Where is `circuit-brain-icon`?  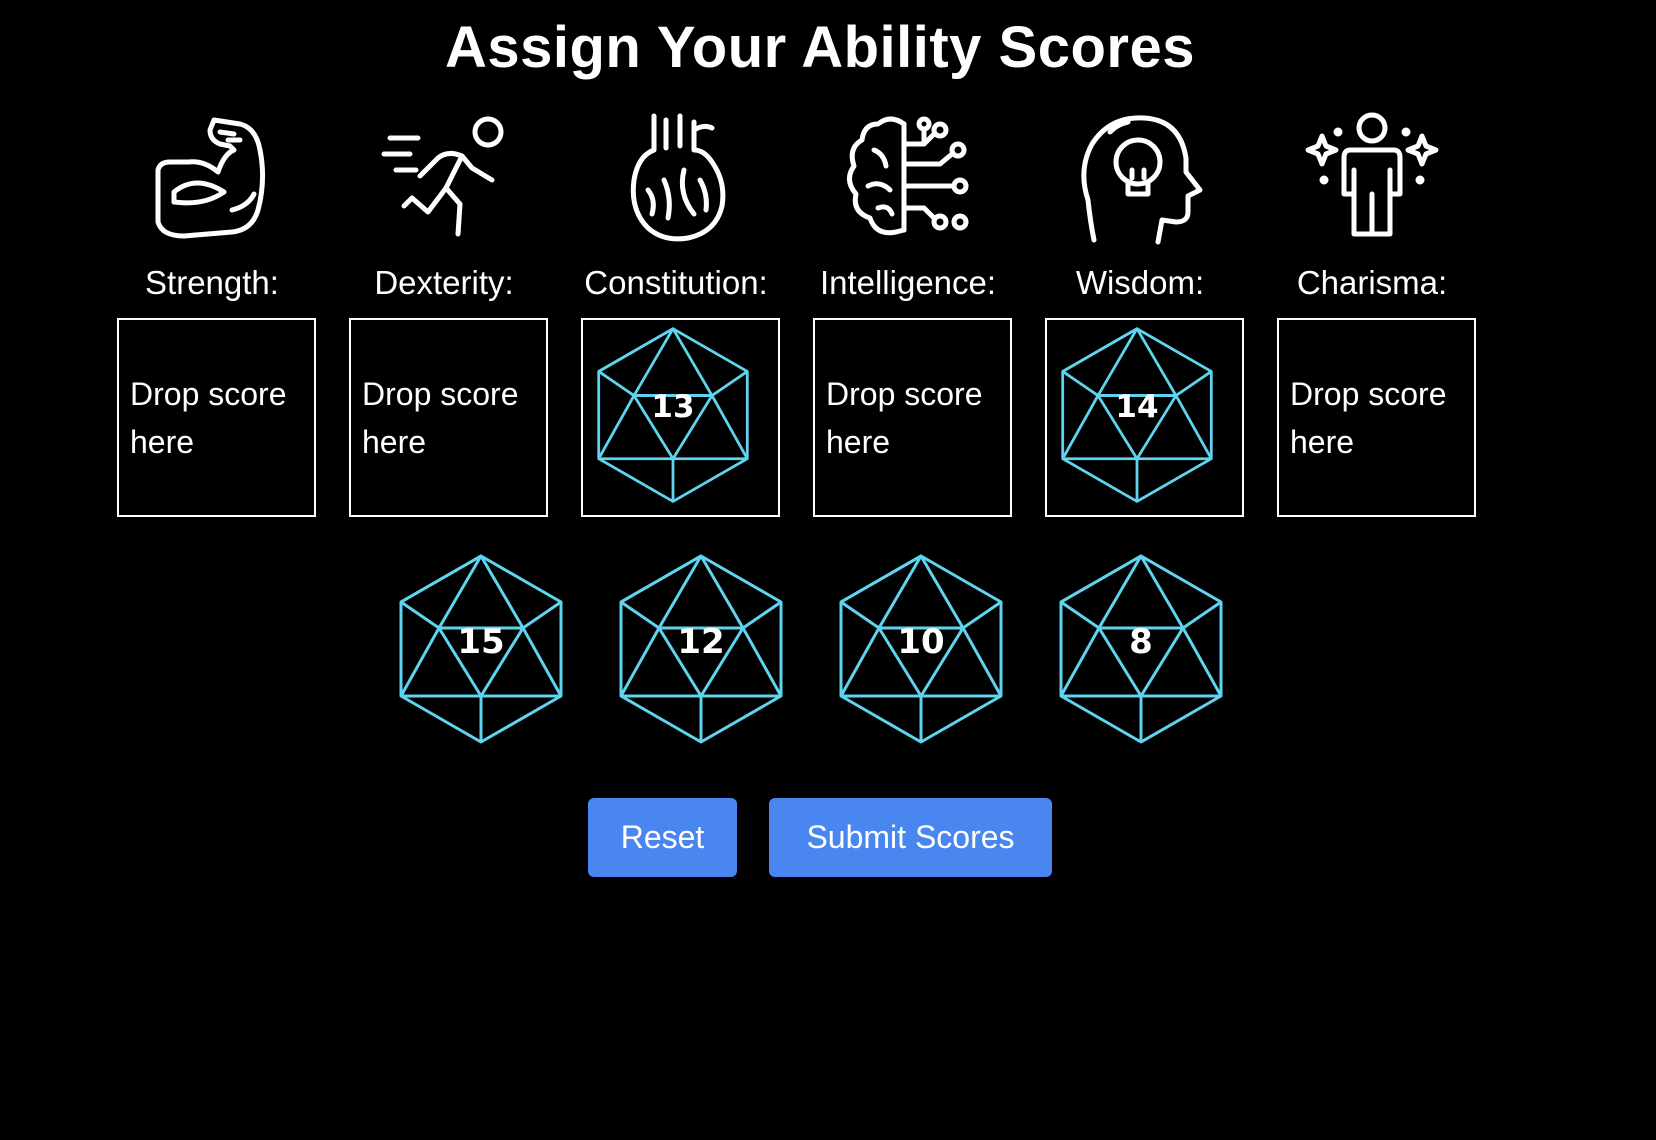 circuit-brain-icon is located at coordinates (908, 178).